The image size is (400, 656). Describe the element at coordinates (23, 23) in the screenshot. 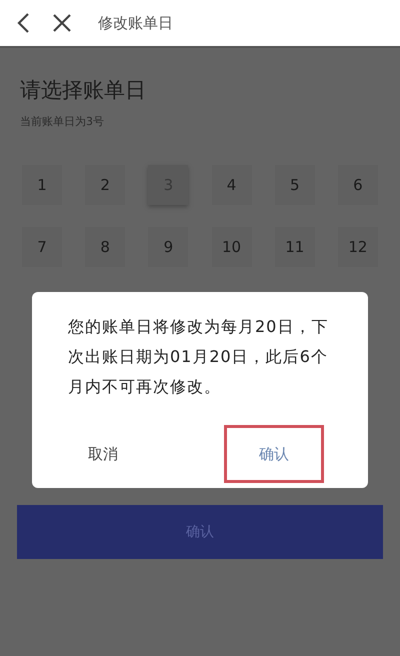

I see `back-icon` at that location.